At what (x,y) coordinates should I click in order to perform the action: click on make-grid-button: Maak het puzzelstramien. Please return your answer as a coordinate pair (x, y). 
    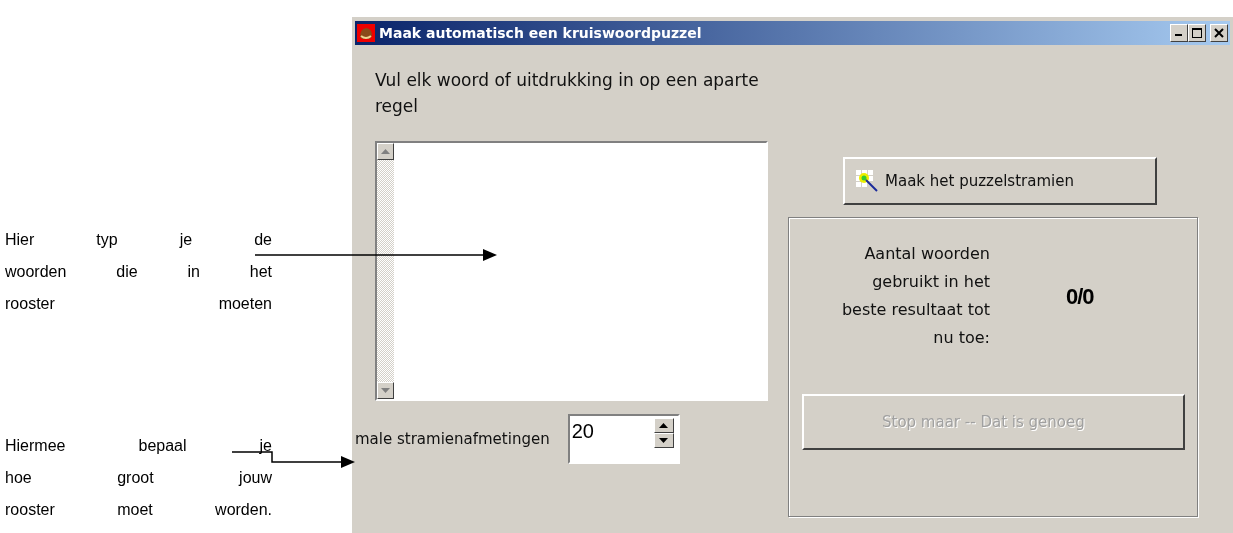
    Looking at the image, I should click on (1000, 181).